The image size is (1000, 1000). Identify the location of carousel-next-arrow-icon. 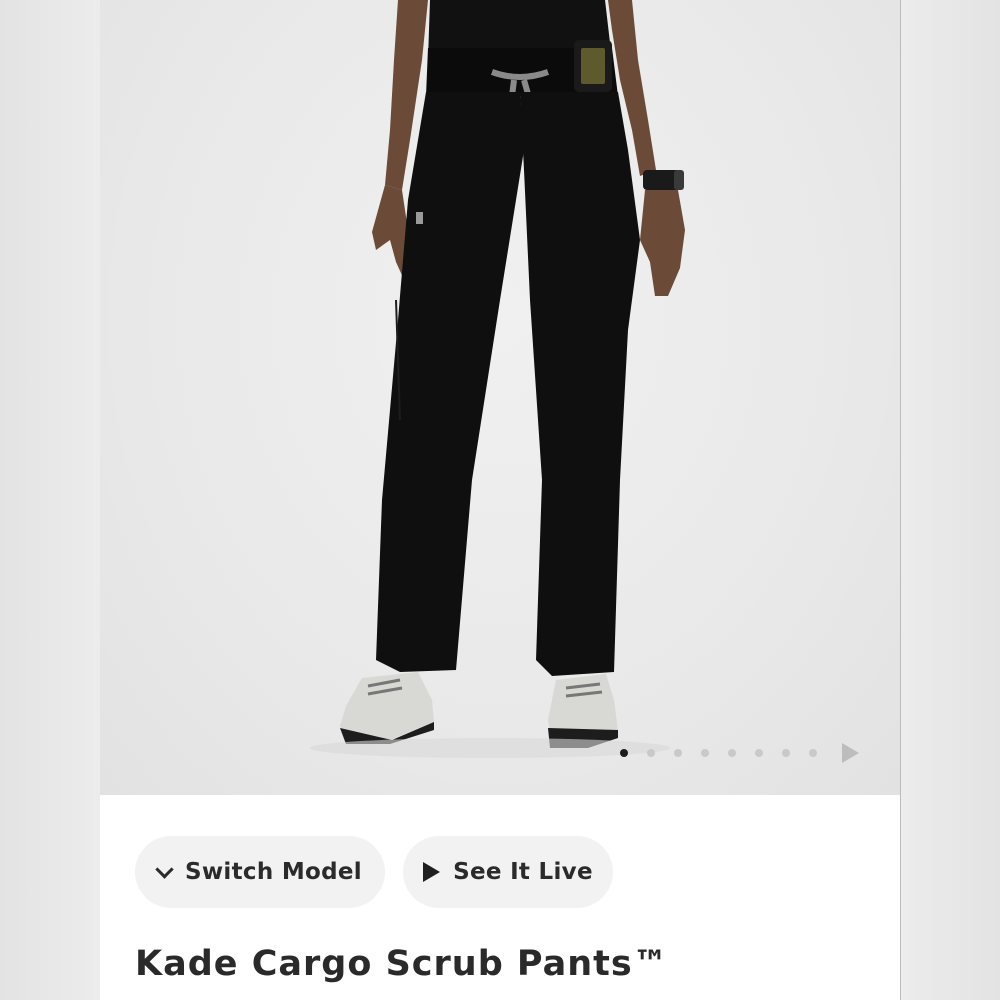
(850, 753).